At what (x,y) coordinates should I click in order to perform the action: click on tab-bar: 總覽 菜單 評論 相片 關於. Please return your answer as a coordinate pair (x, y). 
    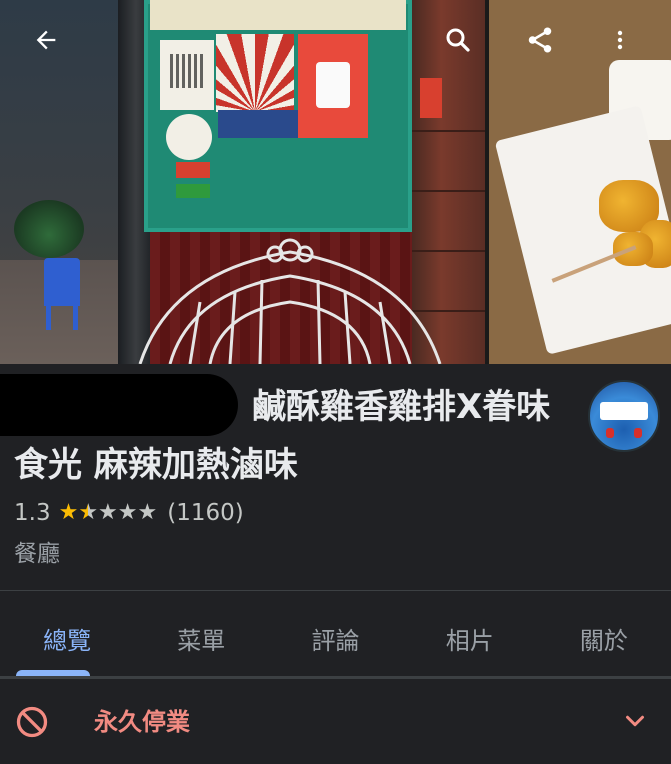
    Looking at the image, I should click on (335, 638).